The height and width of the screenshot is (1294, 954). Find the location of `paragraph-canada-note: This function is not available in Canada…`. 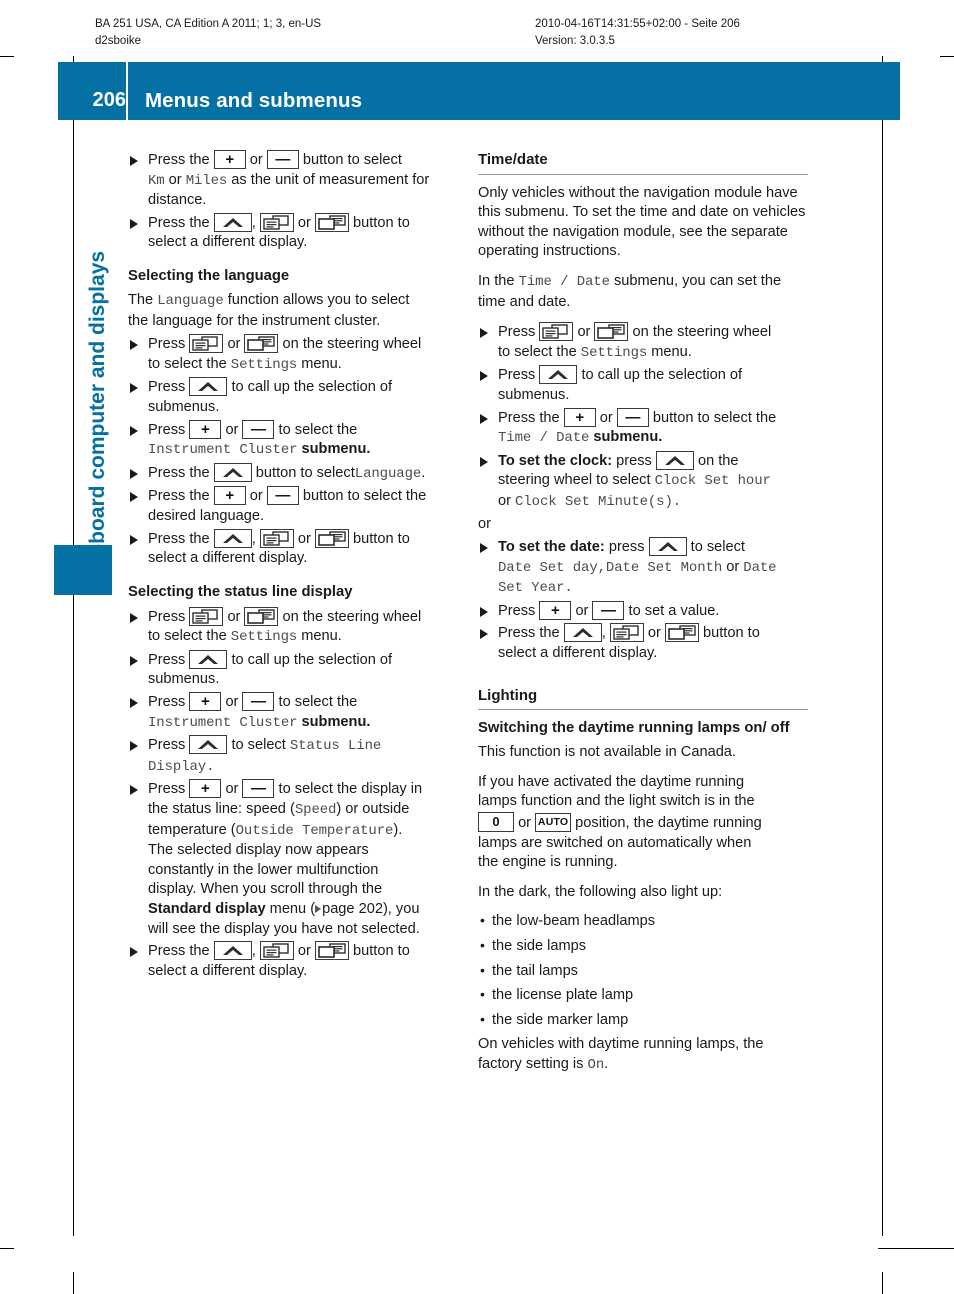

paragraph-canada-note: This function is not available in Canada… is located at coordinates (607, 752).